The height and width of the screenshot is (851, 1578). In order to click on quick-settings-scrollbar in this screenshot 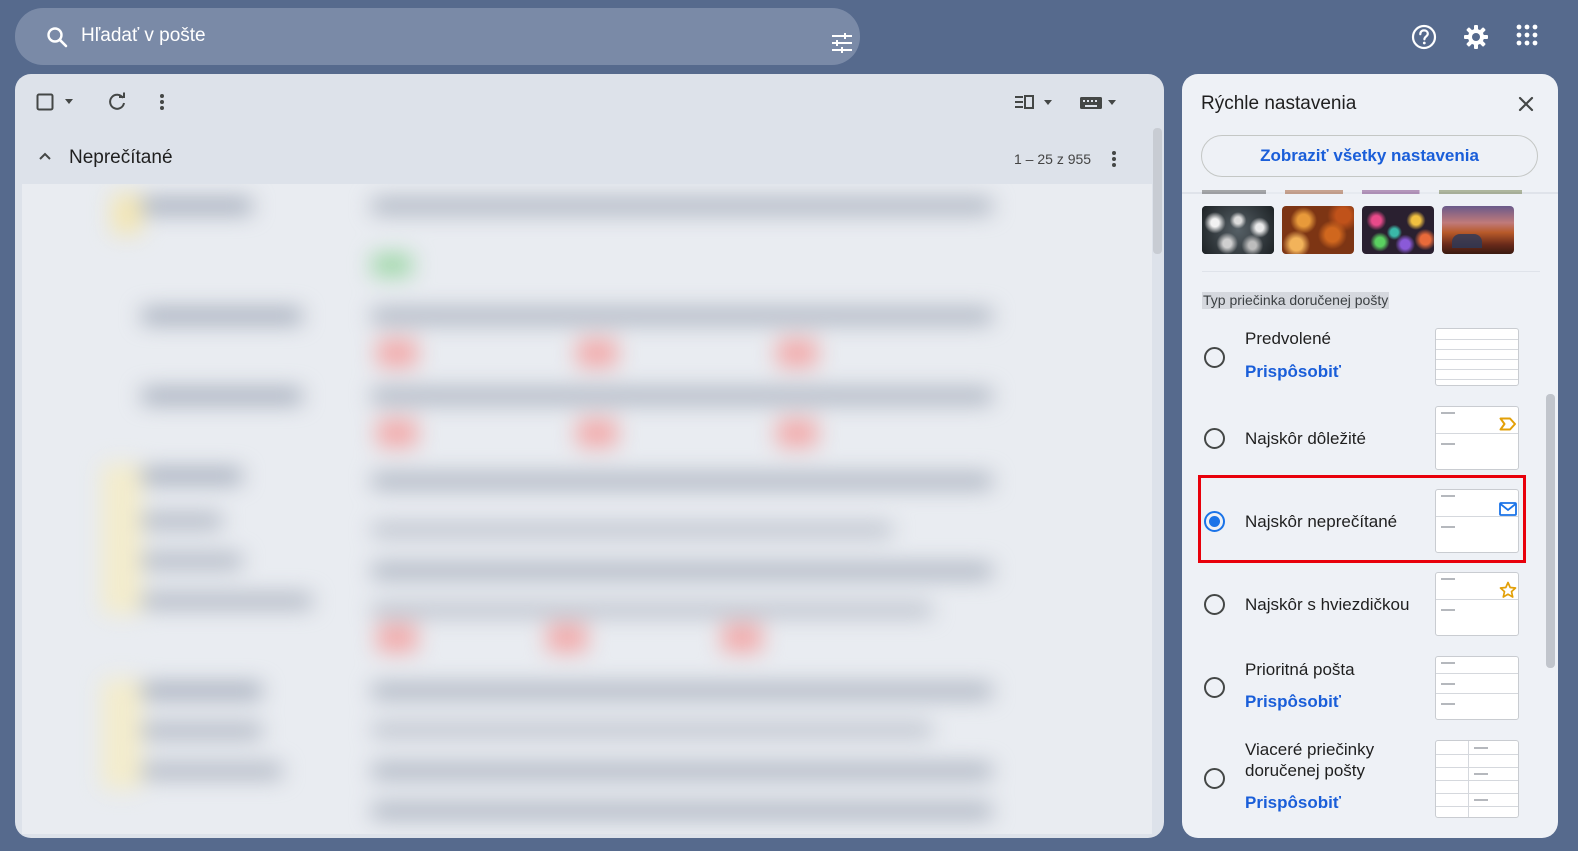, I will do `click(1550, 531)`.